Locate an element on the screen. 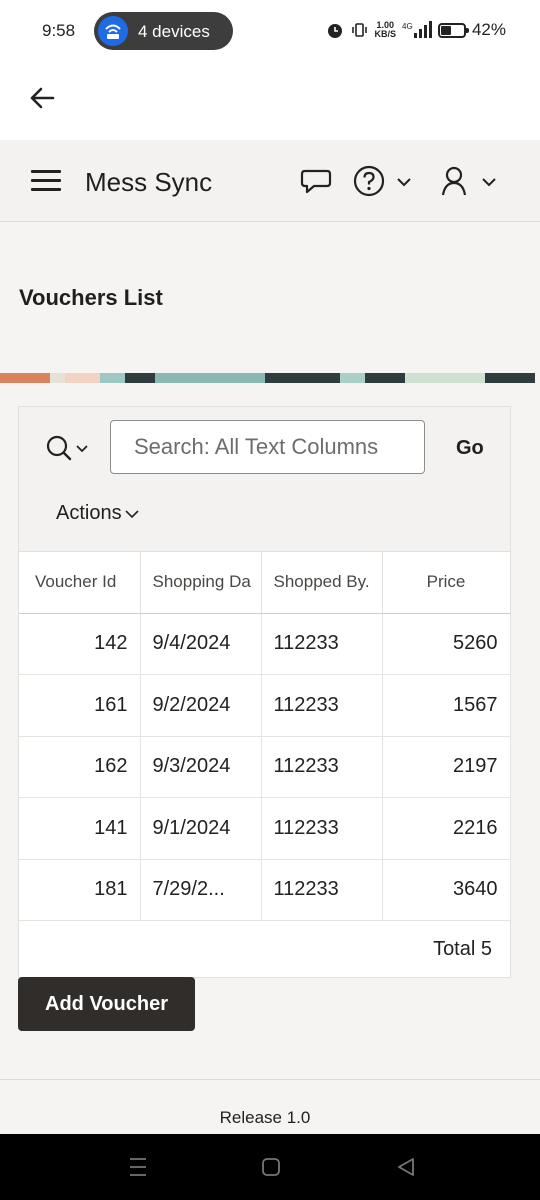  cell-voucher-id: 162 is located at coordinates (80, 767).